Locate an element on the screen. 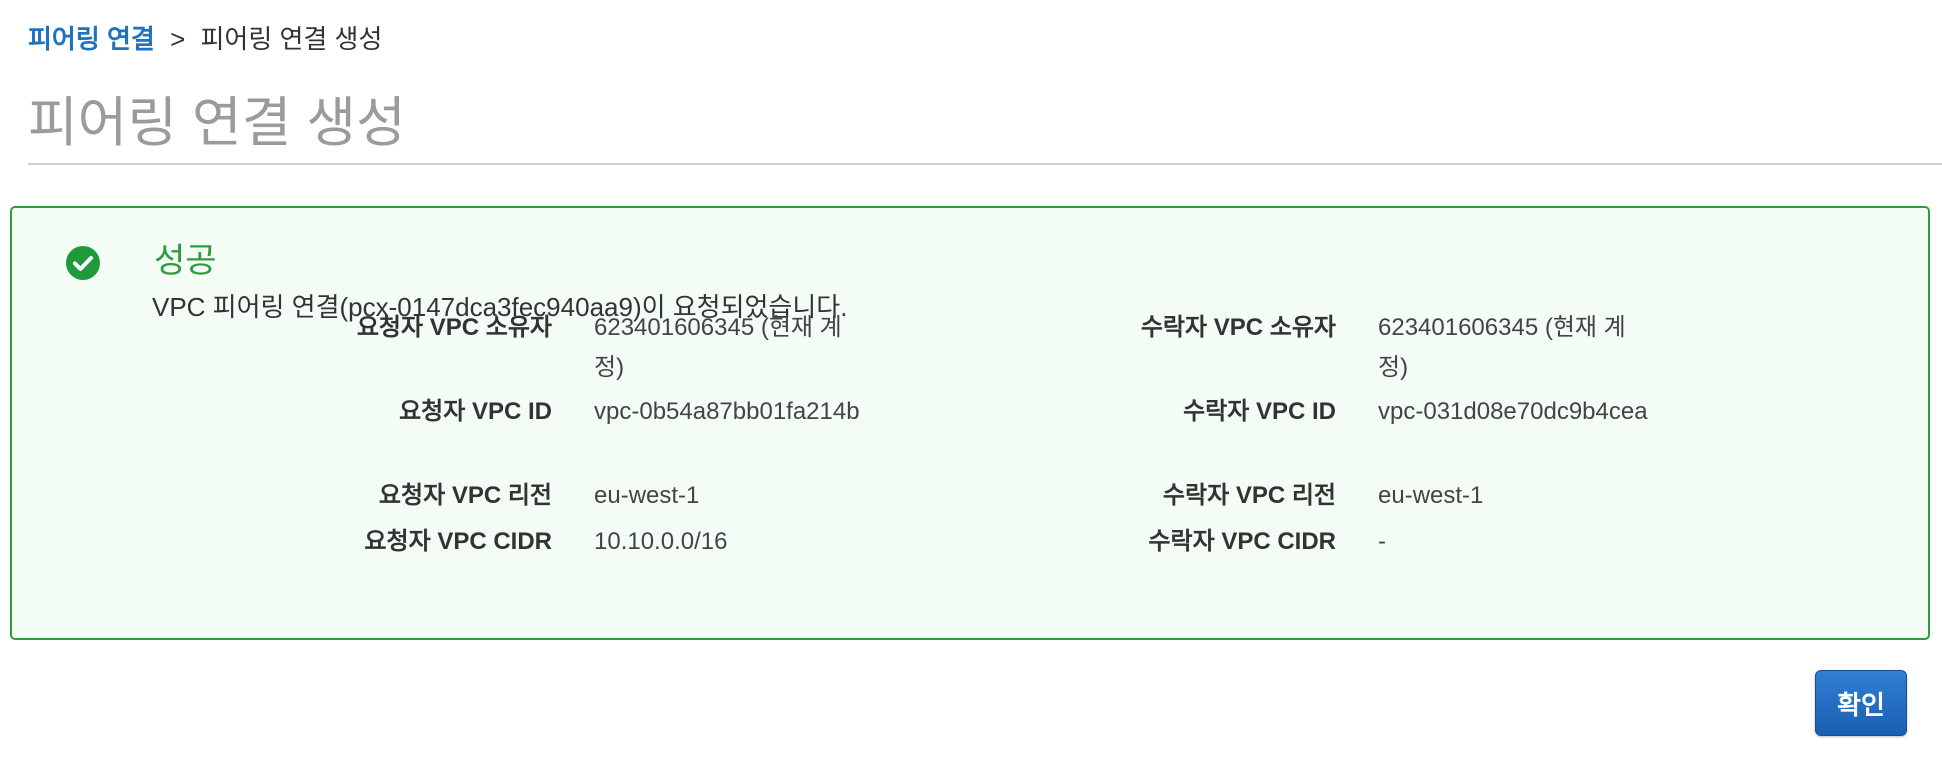 The width and height of the screenshot is (1942, 766). confirm-button: 확인 is located at coordinates (1861, 703).